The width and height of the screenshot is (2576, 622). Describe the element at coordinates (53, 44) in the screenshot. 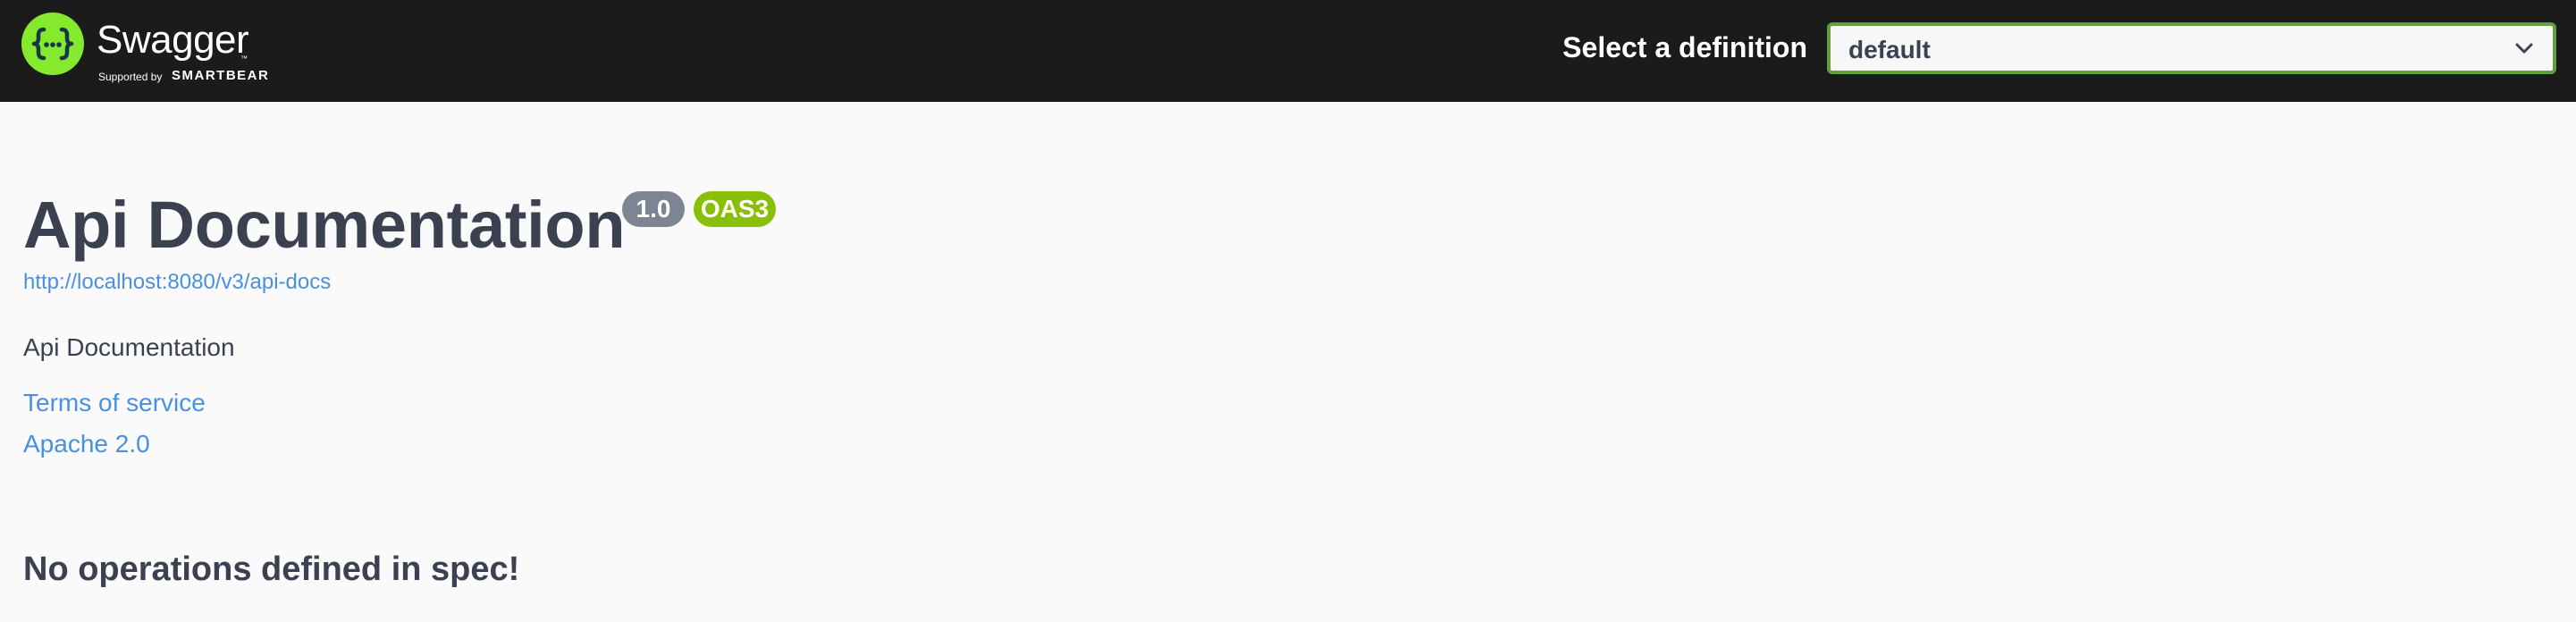

I see `swagger-braces-icon` at that location.